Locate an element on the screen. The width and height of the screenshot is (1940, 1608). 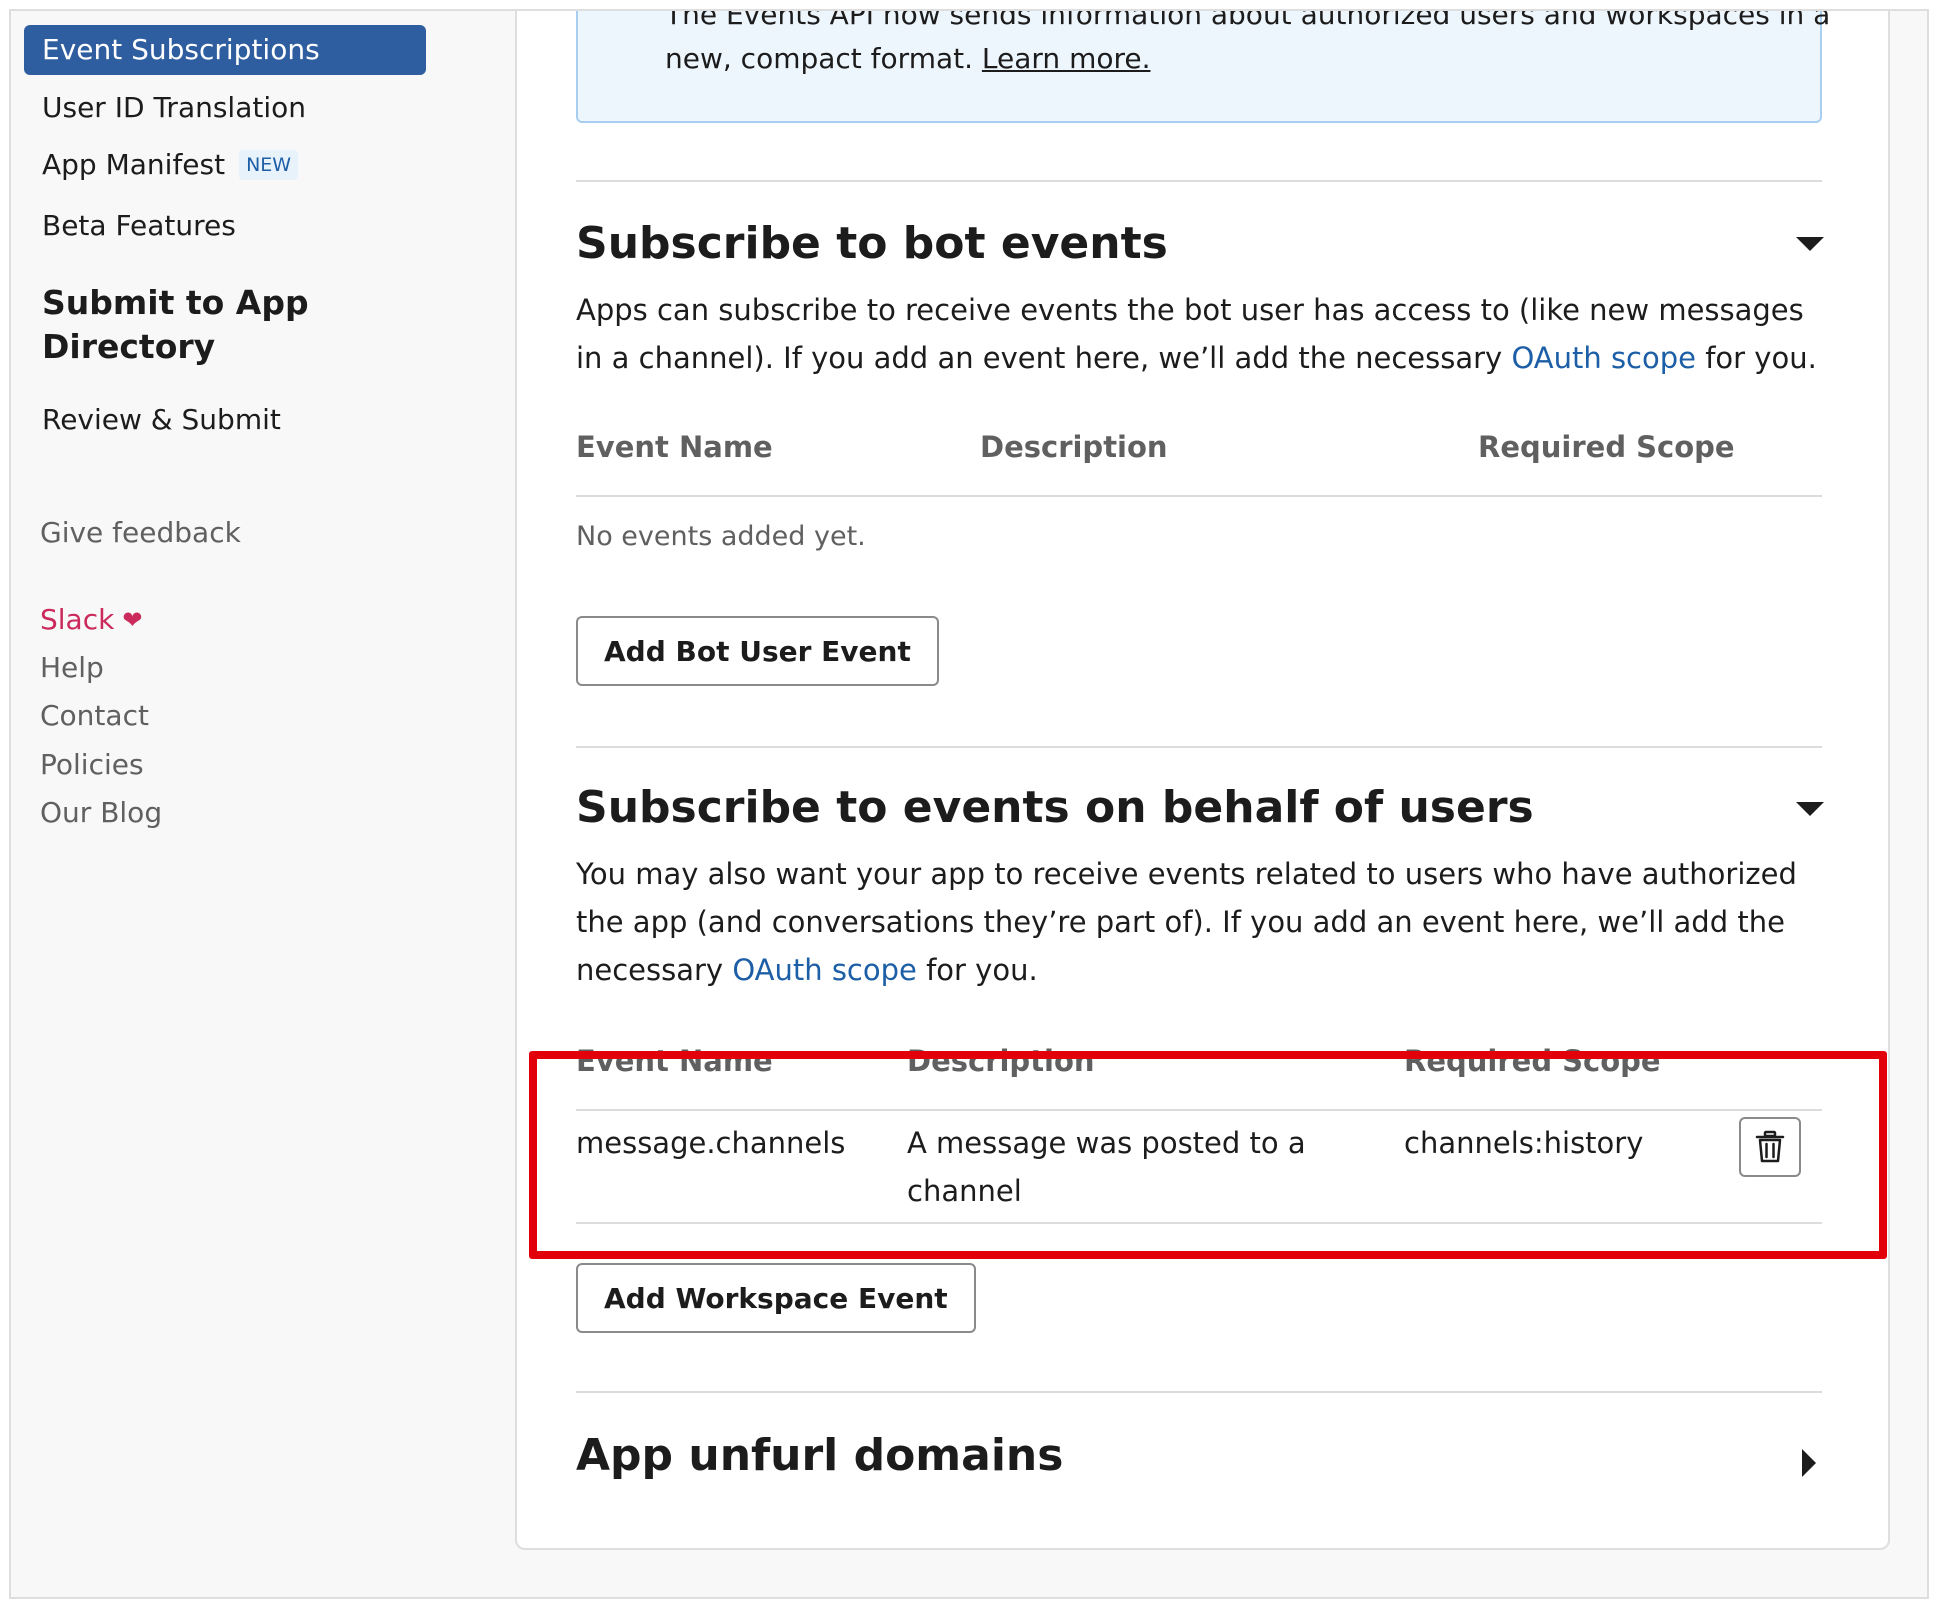
add-workspace-event-button: Add Workspace Event is located at coordinates (776, 1298).